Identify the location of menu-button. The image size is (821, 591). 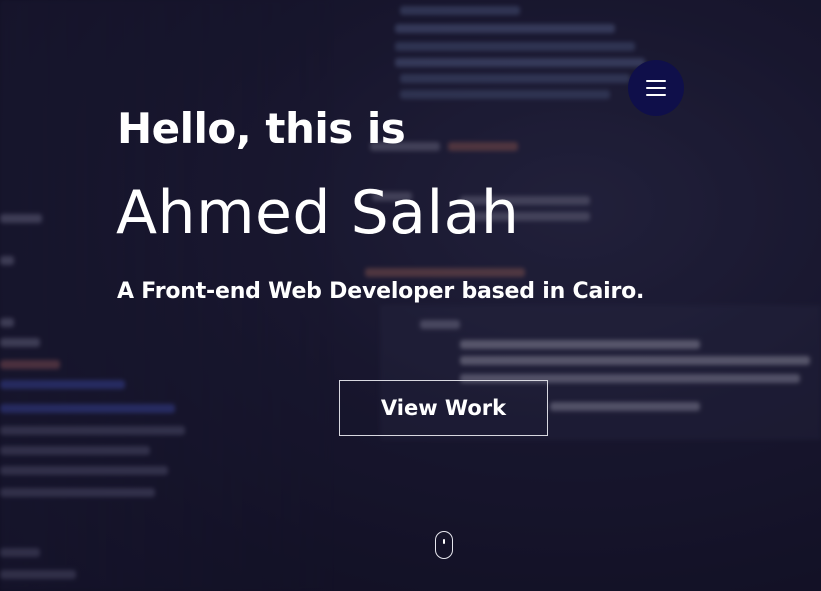
(656, 88).